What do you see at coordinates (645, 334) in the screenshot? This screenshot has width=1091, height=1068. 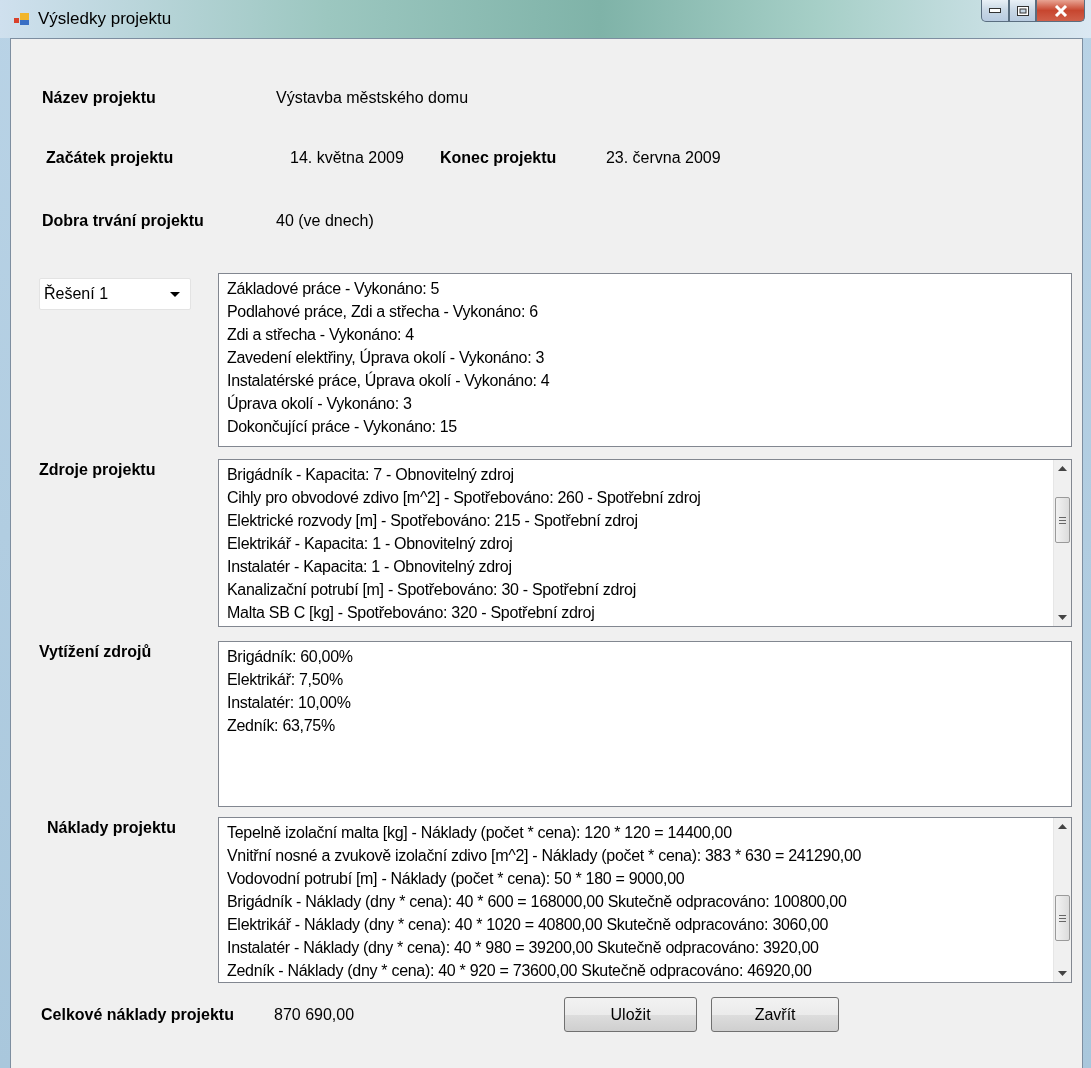 I see `list-item: Zdi a střecha - Vykonáno: 4` at bounding box center [645, 334].